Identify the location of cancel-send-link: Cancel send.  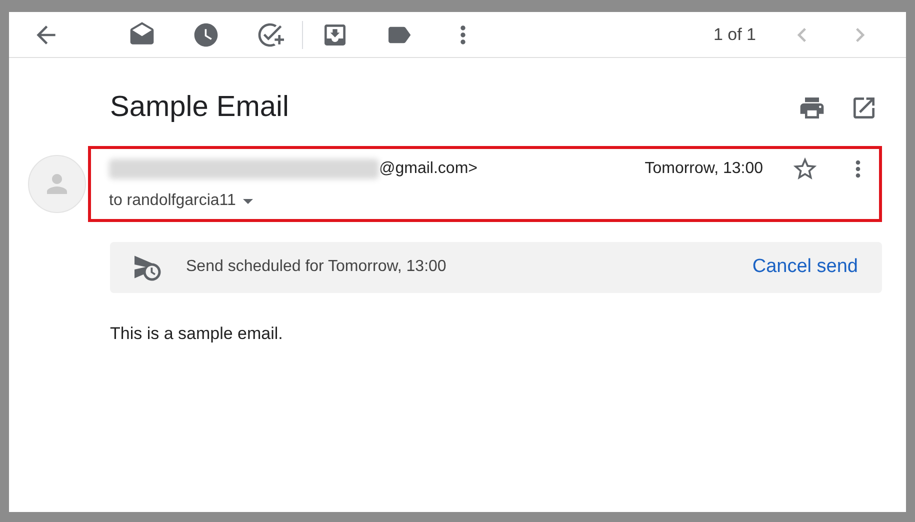
(805, 267).